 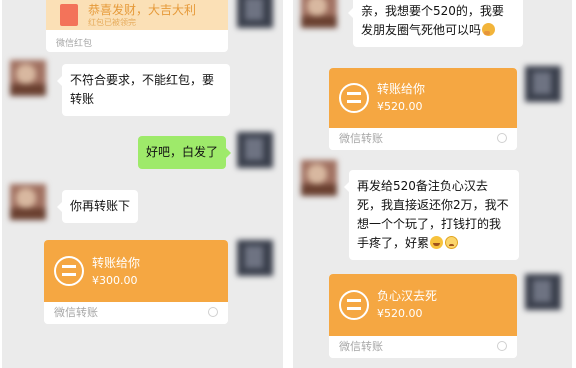 I want to click on message-bubble: 亲，我想要个520的，我要发朋友圈气死他可以吗, so click(x=435, y=23).